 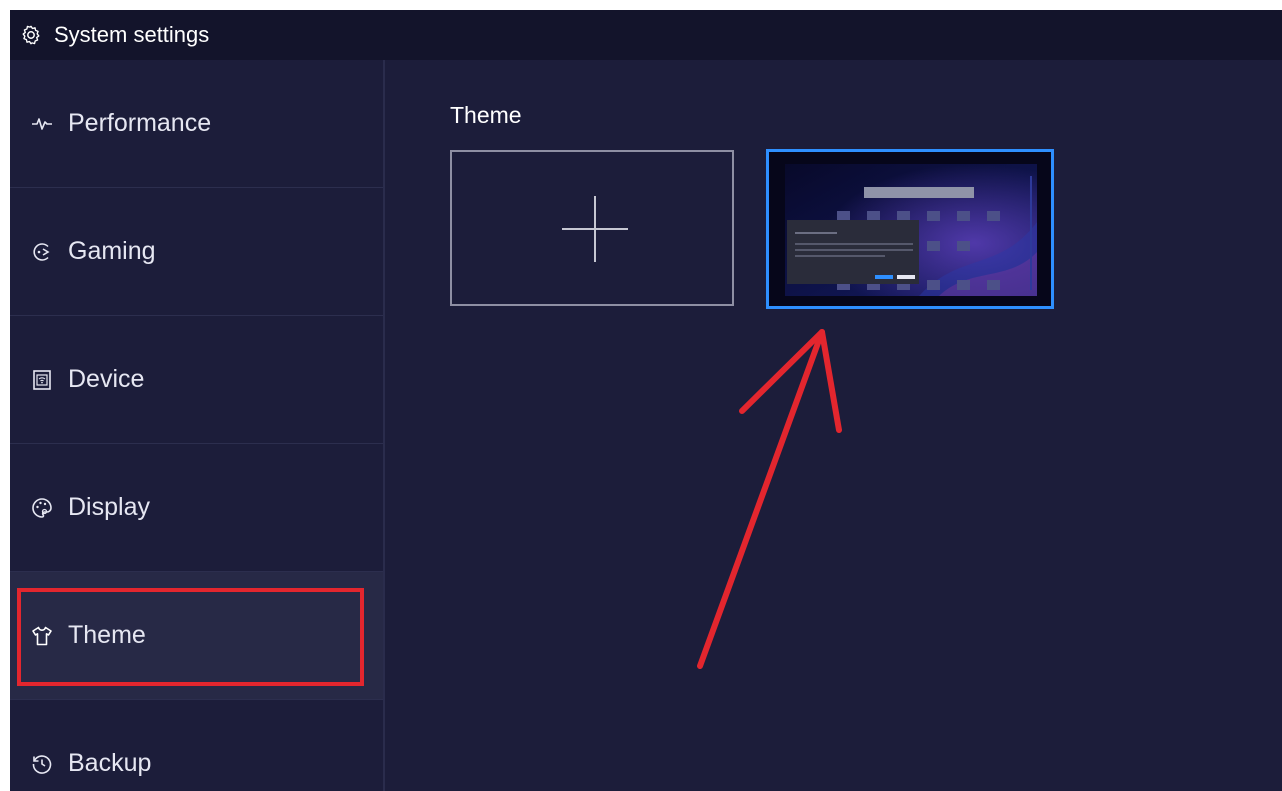 What do you see at coordinates (112, 251) in the screenshot?
I see `sidebar-item-label: Gaming` at bounding box center [112, 251].